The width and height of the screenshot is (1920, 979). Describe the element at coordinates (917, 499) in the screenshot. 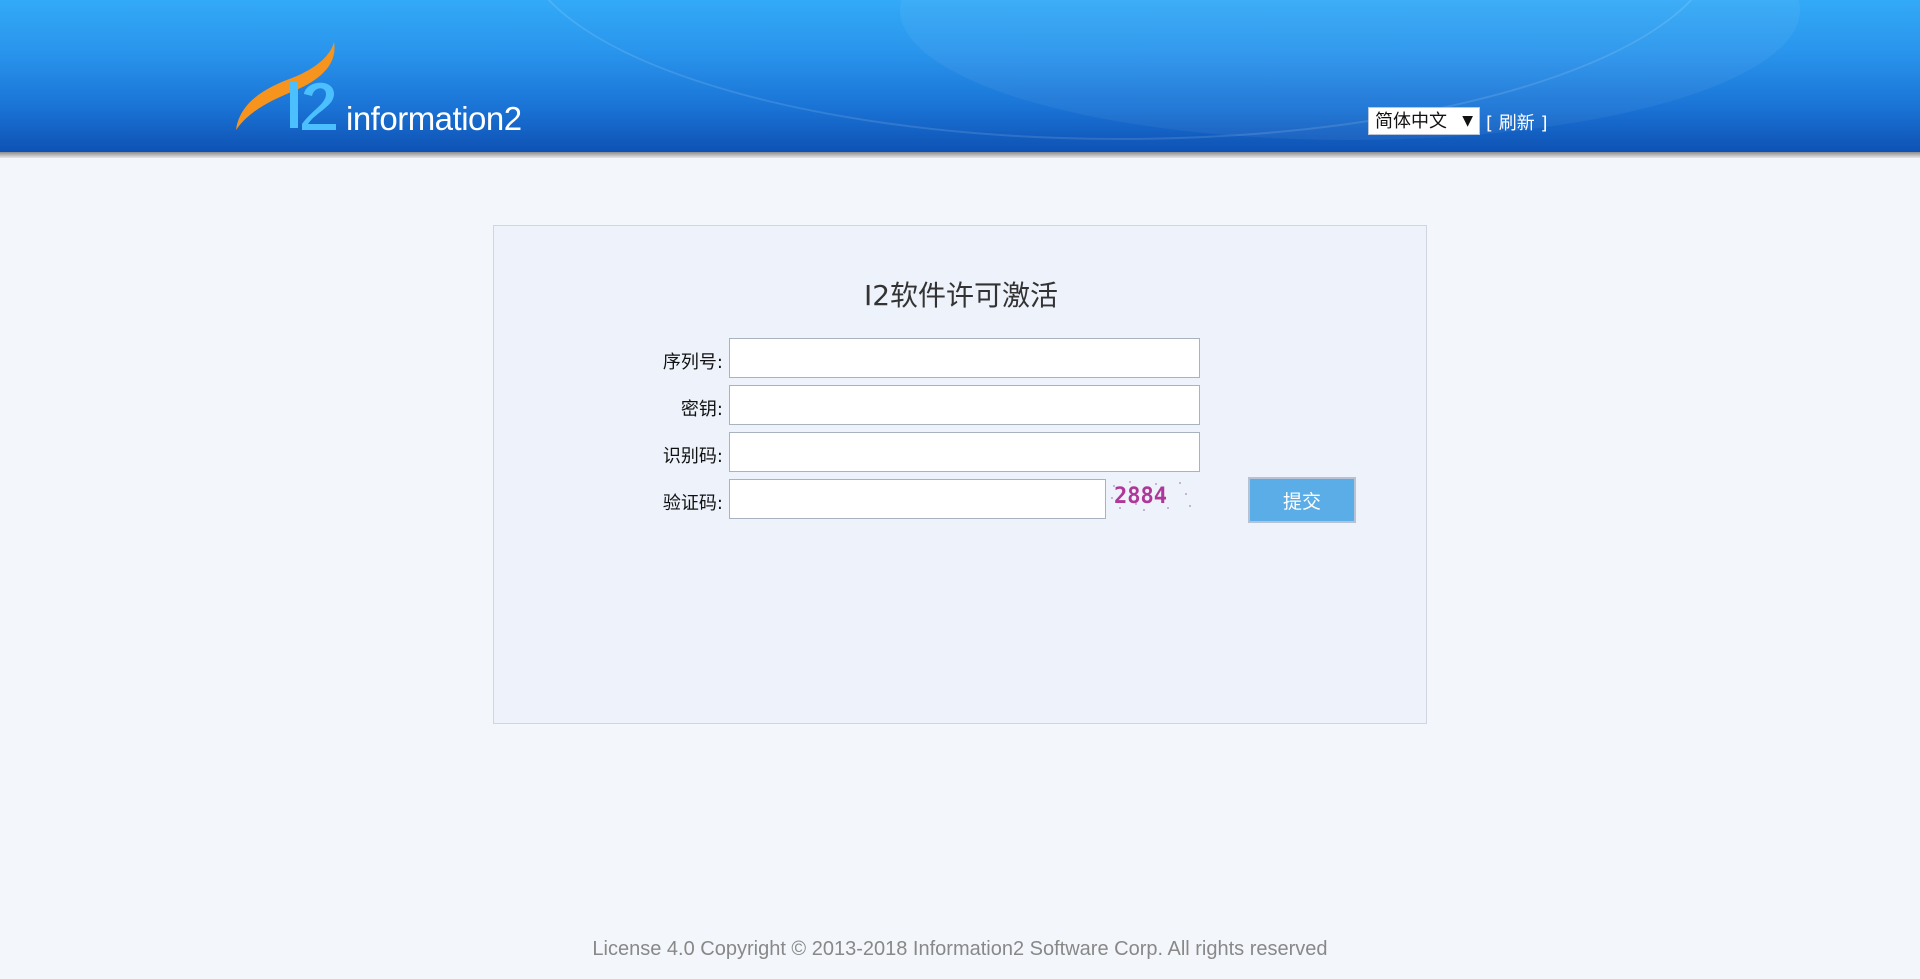

I see `captcha-input` at that location.